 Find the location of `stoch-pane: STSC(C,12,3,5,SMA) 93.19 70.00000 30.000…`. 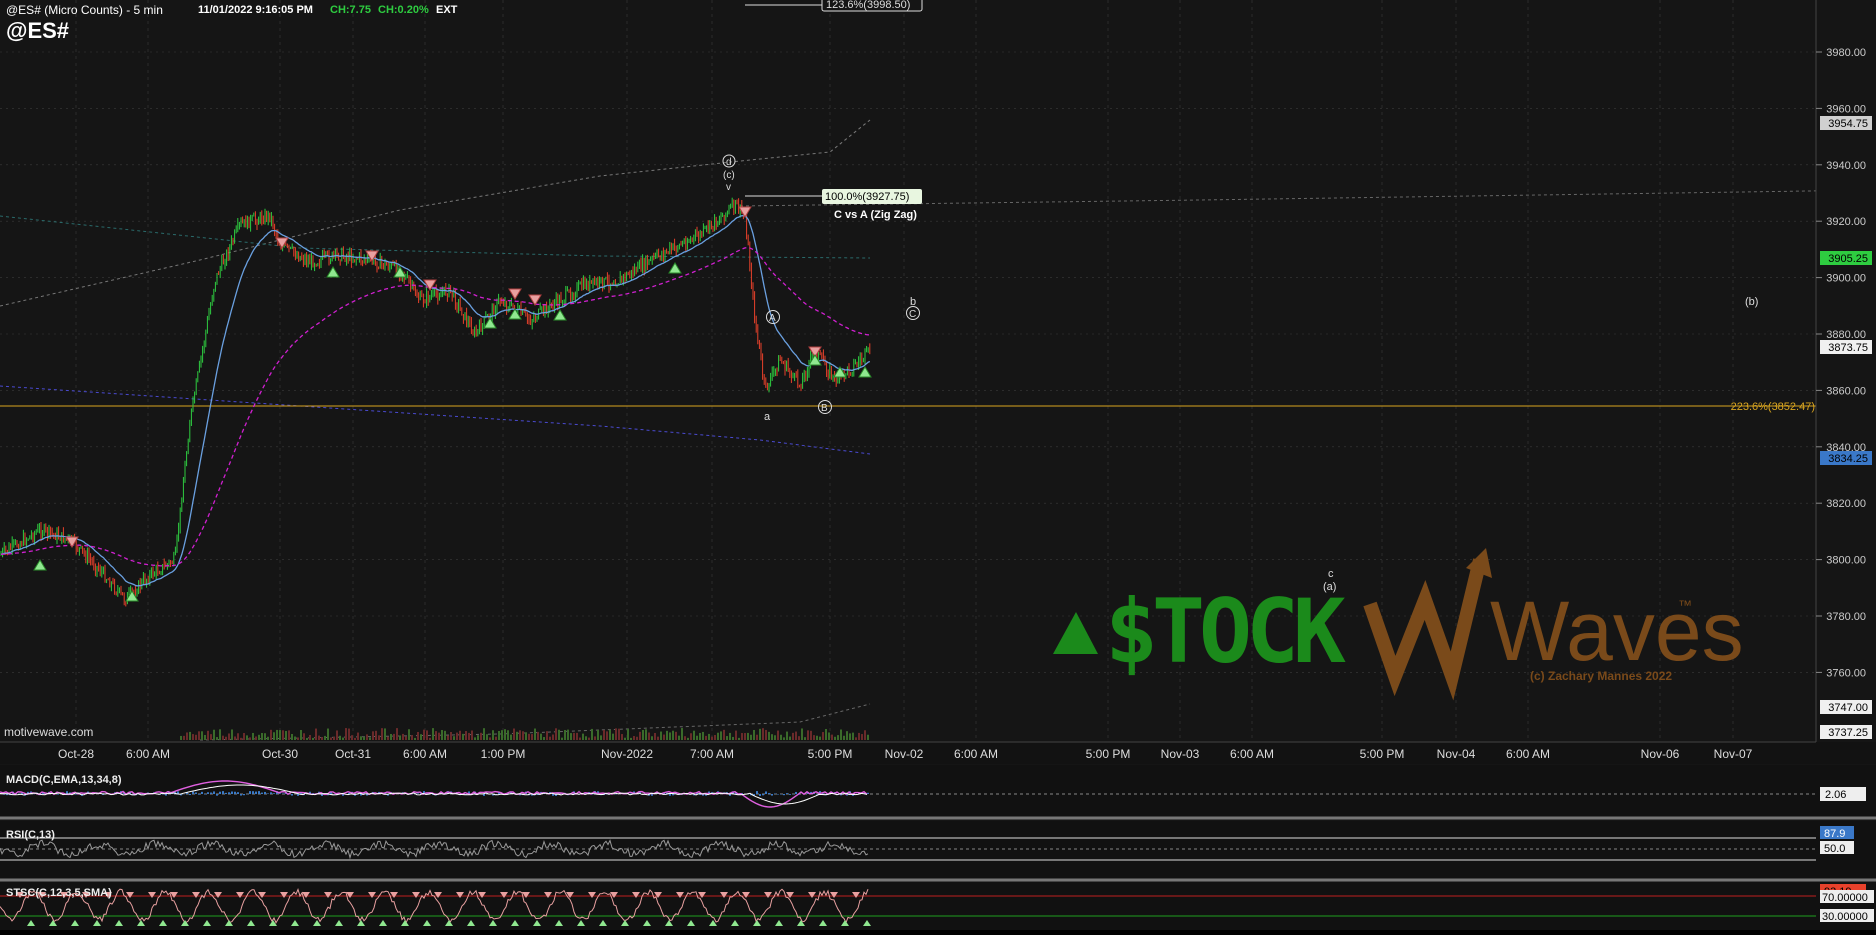

stoch-pane: STSC(C,12,3,5,SMA) 93.19 70.00000 30.000… is located at coordinates (938, 906).